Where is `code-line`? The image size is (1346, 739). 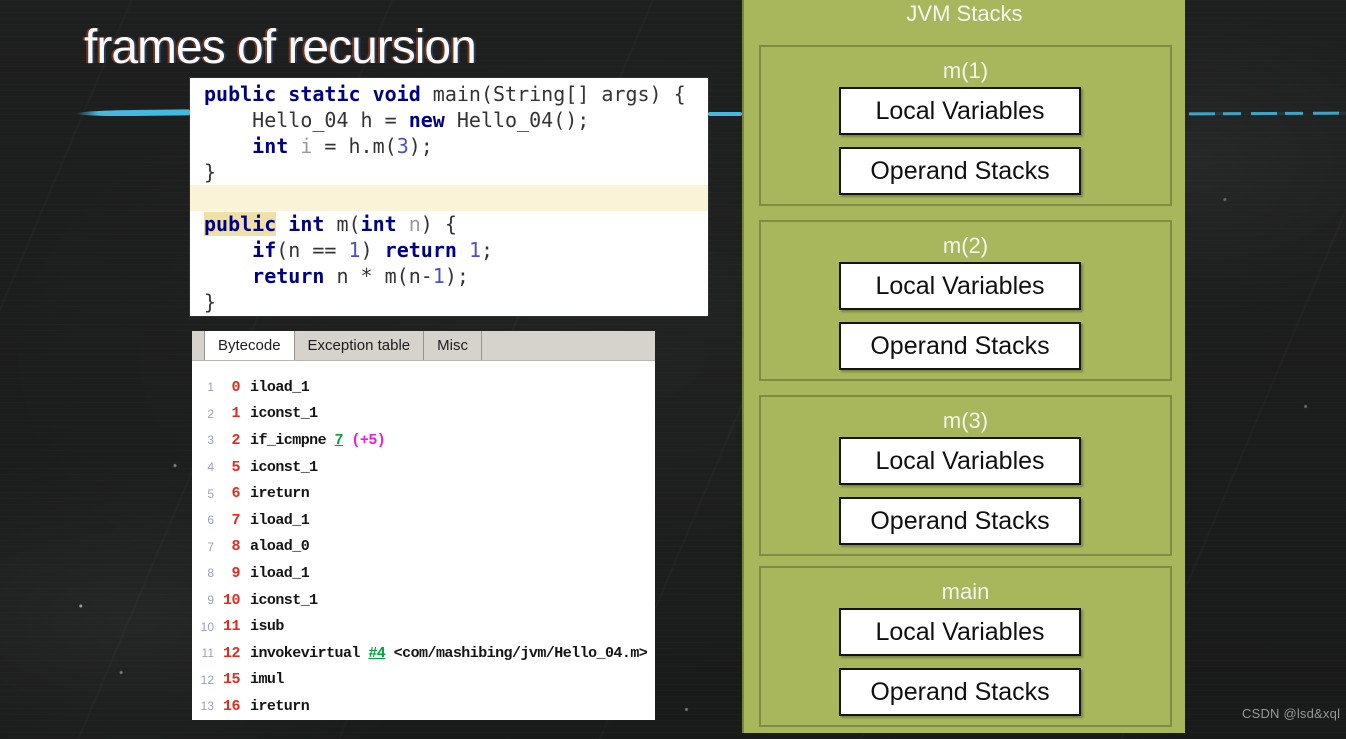 code-line is located at coordinates (449, 198).